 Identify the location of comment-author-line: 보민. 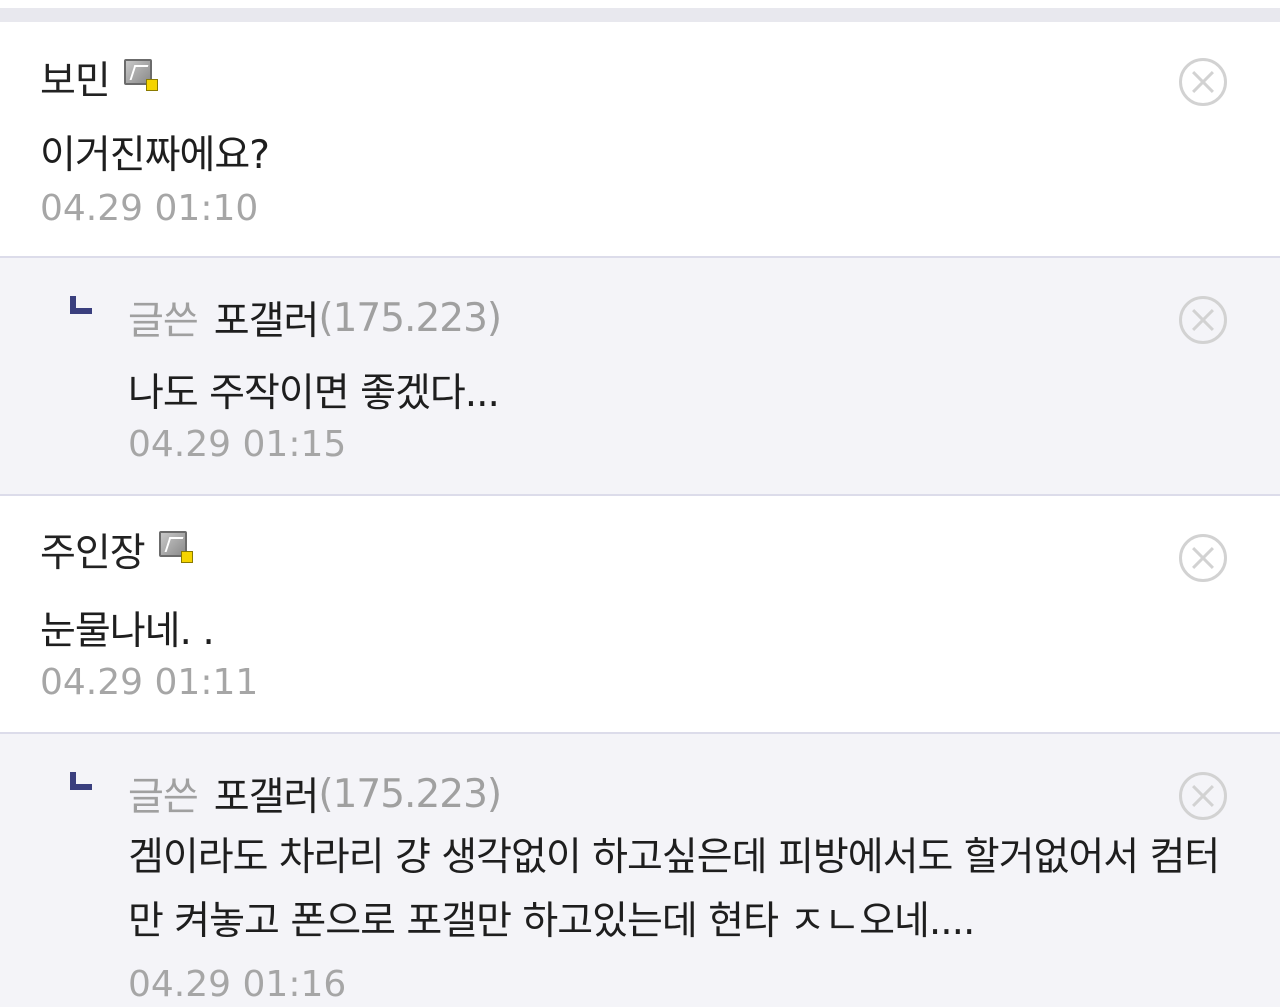
(99, 78).